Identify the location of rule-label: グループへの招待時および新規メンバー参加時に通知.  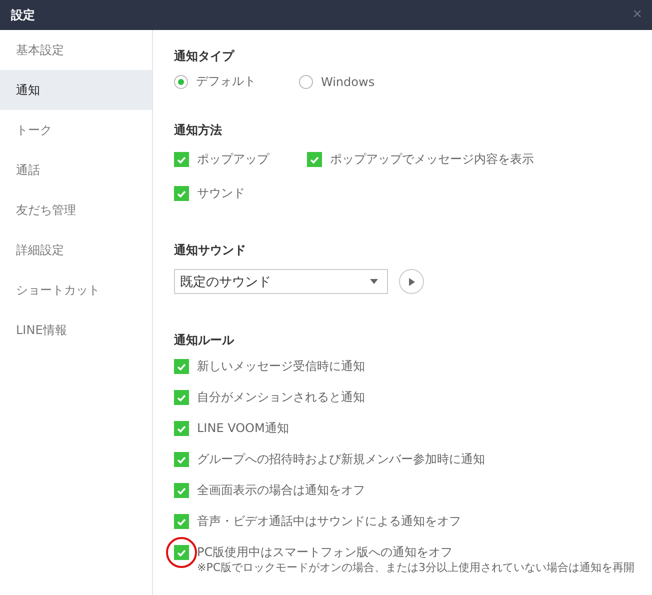
(341, 459).